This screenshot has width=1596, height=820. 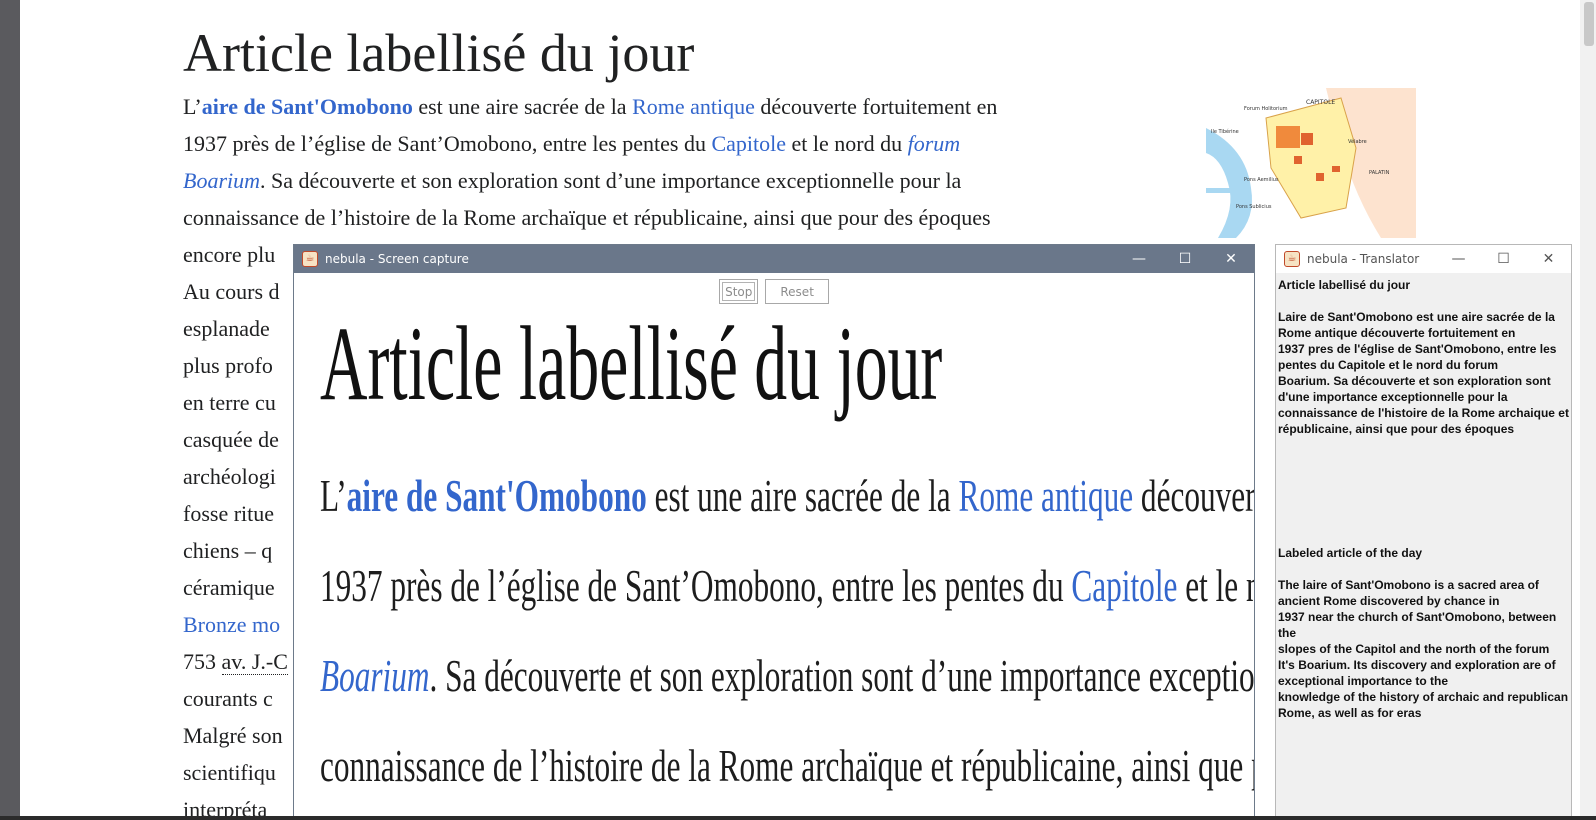 I want to click on source-line: Rome antique découverte fortuitement en, so click(x=1397, y=333).